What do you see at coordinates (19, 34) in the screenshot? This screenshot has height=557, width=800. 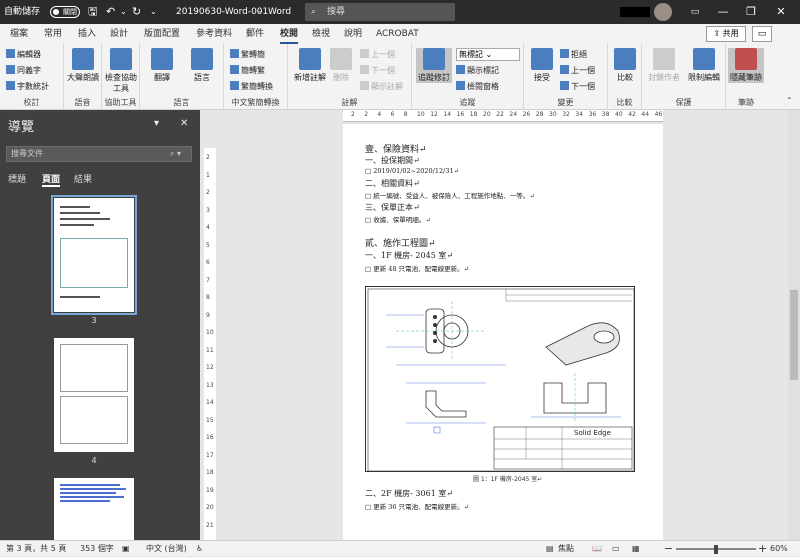 I see `tab-file: 檔案` at bounding box center [19, 34].